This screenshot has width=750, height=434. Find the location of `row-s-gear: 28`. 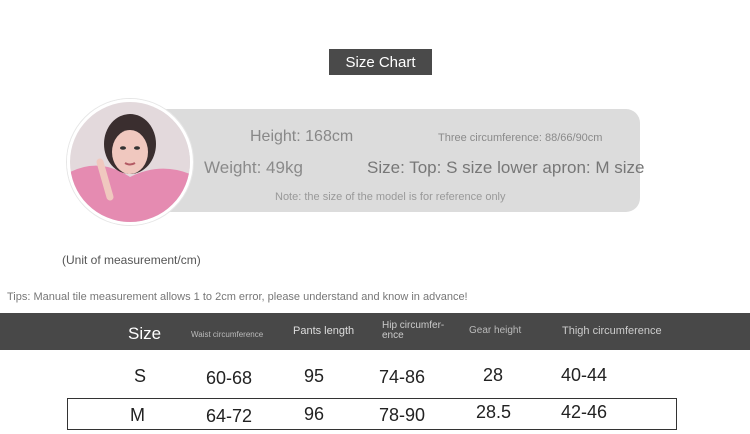

row-s-gear: 28 is located at coordinates (493, 375).